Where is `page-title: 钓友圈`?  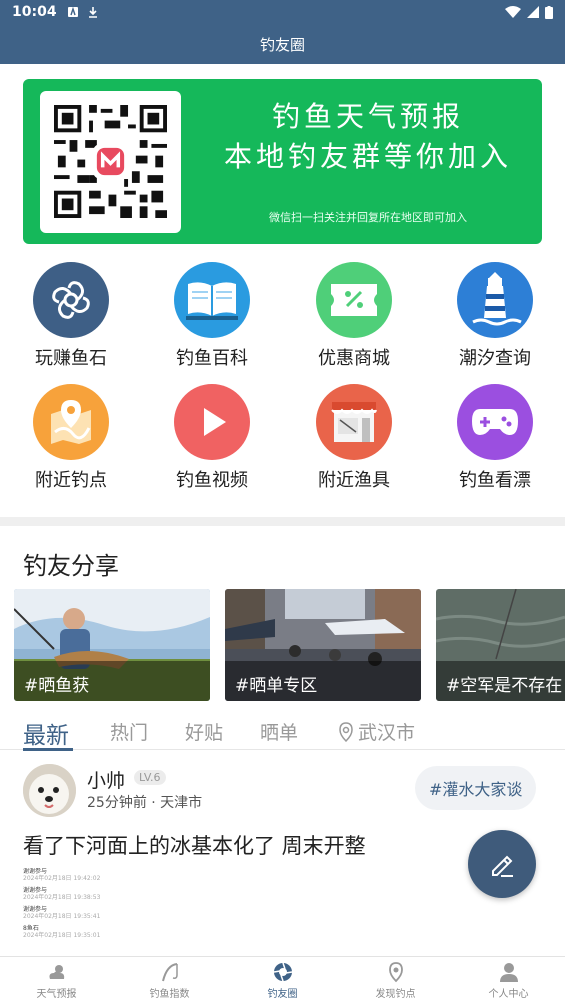 page-title: 钓友圈 is located at coordinates (282, 44).